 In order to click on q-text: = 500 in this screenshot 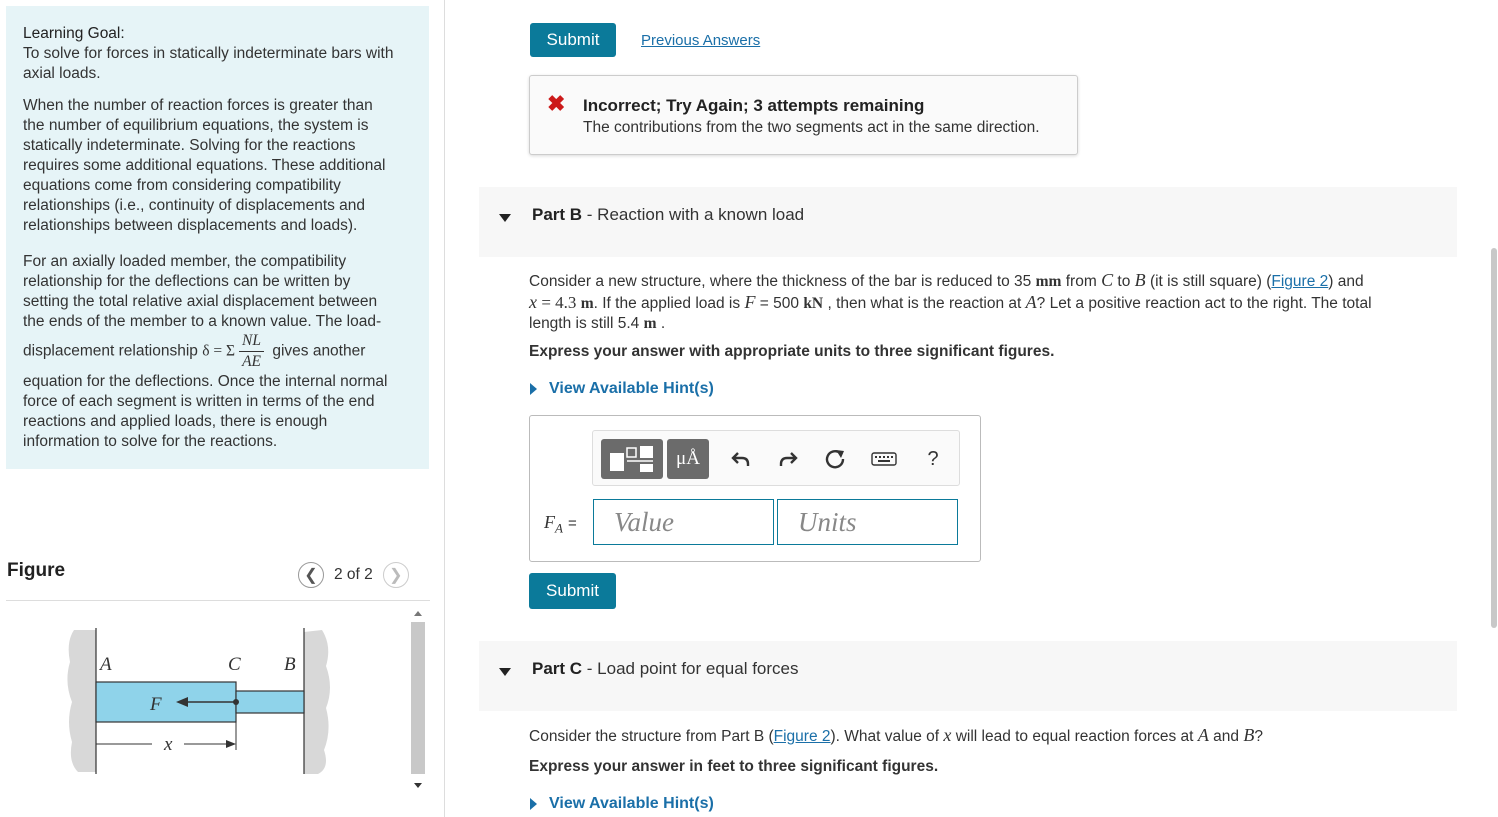, I will do `click(779, 303)`.